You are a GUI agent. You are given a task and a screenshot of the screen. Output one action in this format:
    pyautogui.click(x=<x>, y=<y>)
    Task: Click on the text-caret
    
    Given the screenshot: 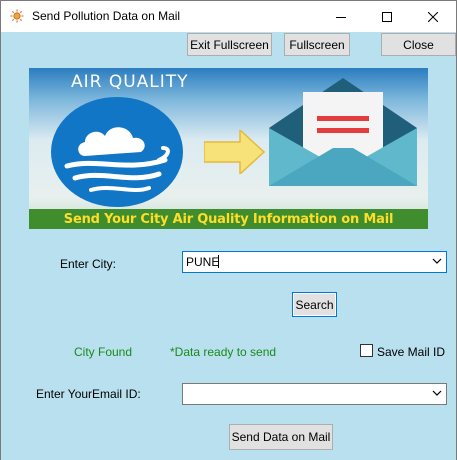 What is the action you would take?
    pyautogui.click(x=218, y=261)
    